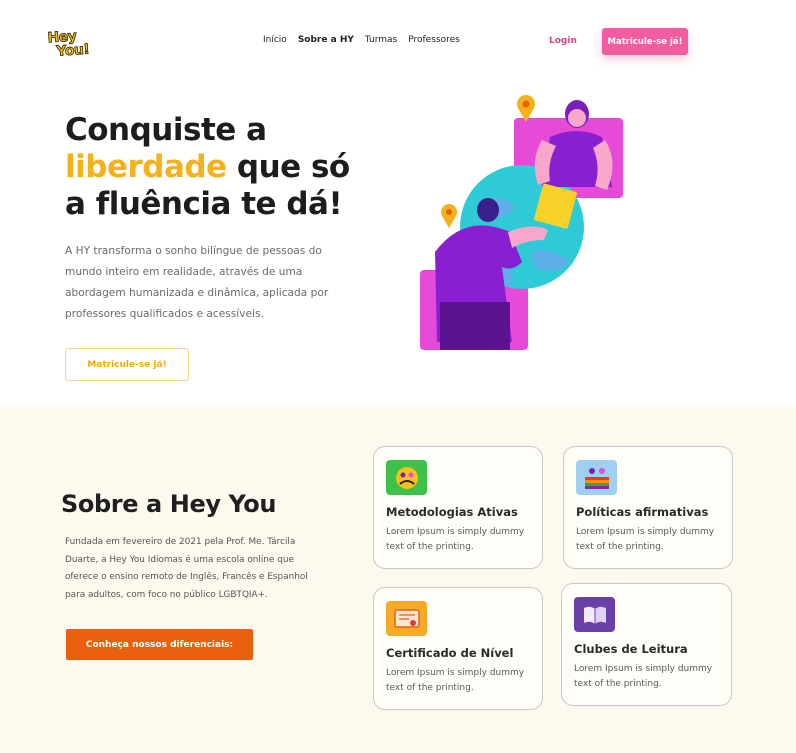 The image size is (796, 753). What do you see at coordinates (642, 512) in the screenshot?
I see `card-title: Políticas afirmativas` at bounding box center [642, 512].